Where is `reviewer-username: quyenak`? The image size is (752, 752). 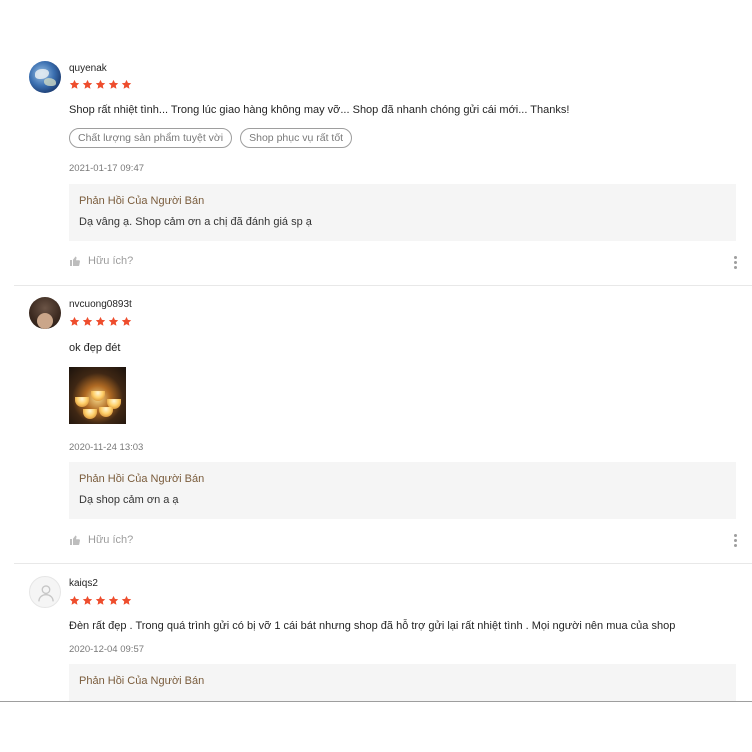 reviewer-username: quyenak is located at coordinates (88, 68).